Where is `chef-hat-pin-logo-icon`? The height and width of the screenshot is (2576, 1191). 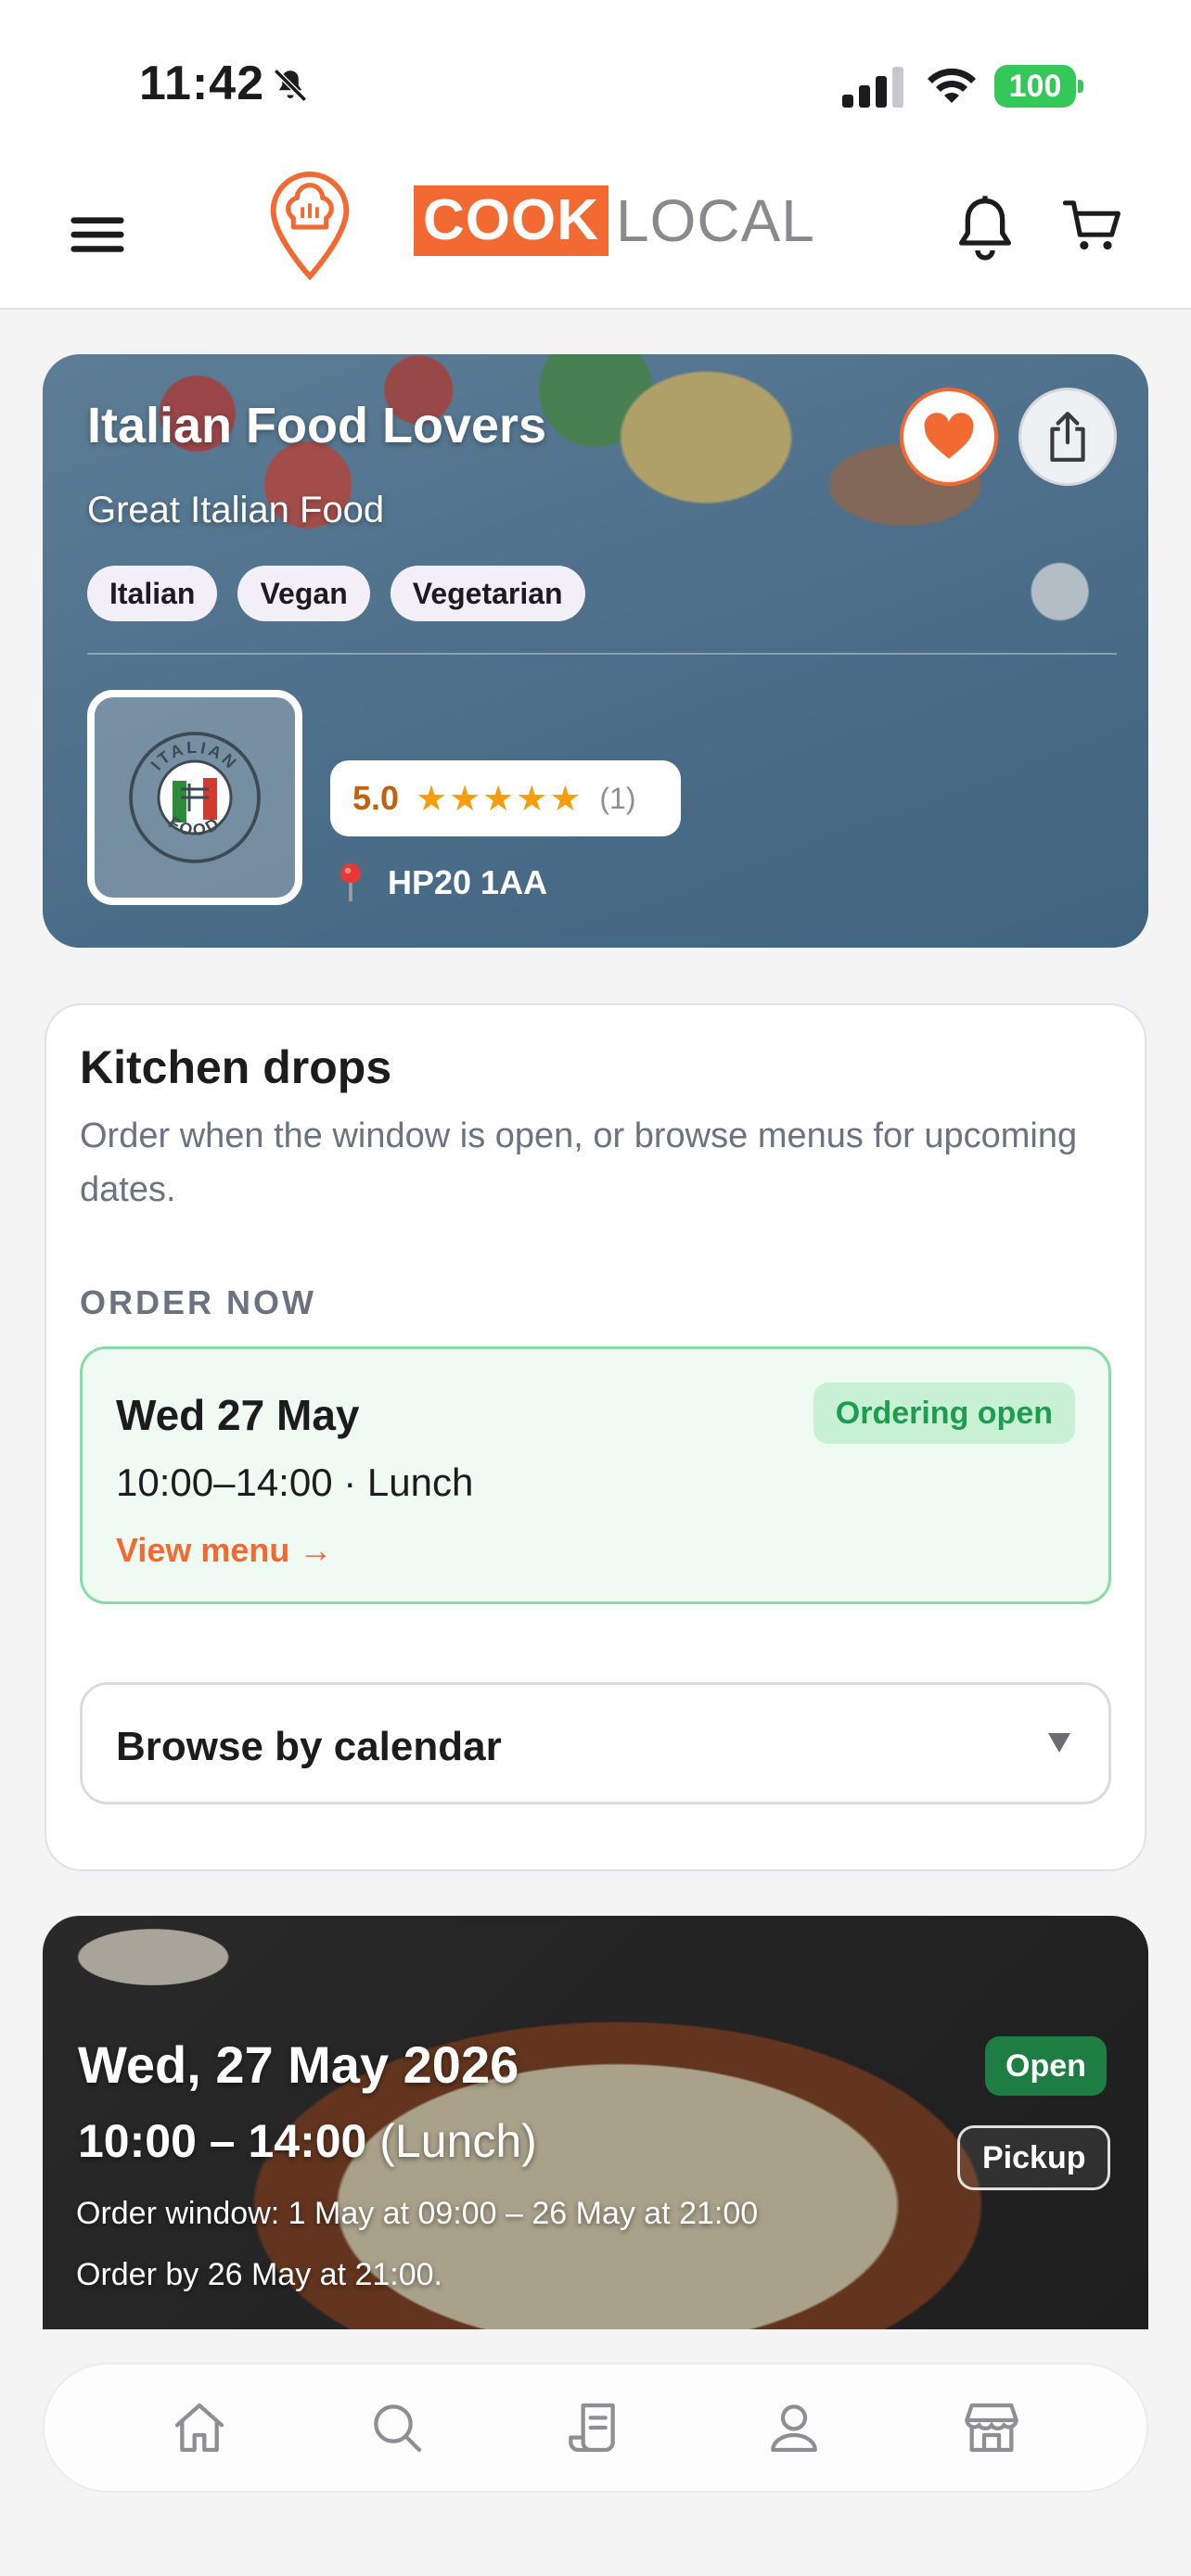
chef-hat-pin-logo-icon is located at coordinates (310, 226).